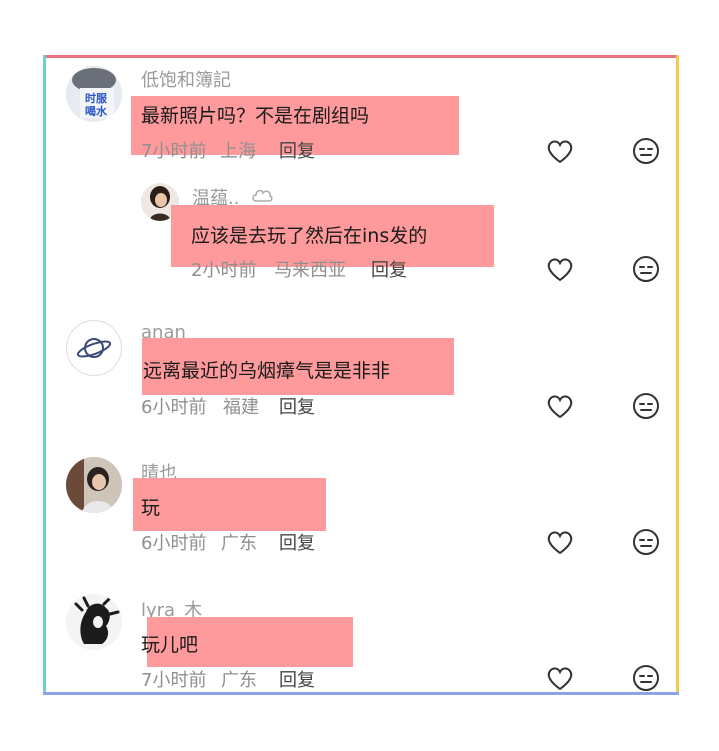 Image resolution: width=719 pixels, height=751 pixels. What do you see at coordinates (310, 270) in the screenshot?
I see `comment-location: 马来西亚` at bounding box center [310, 270].